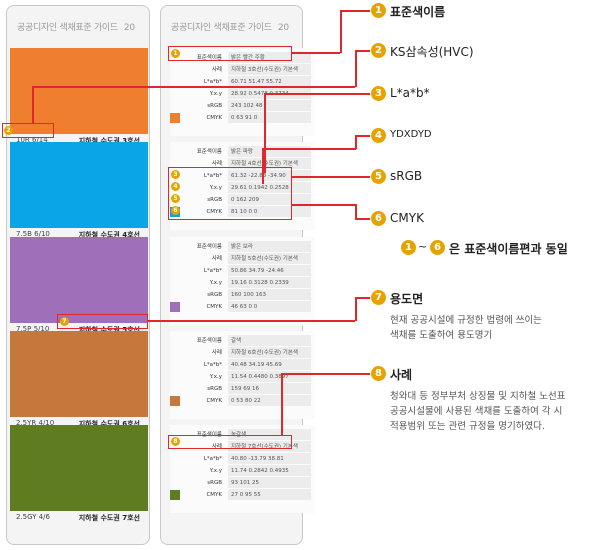 The width and height of the screenshot is (590, 550). Describe the element at coordinates (378, 135) in the screenshot. I see `legend-badge-4: 4` at that location.